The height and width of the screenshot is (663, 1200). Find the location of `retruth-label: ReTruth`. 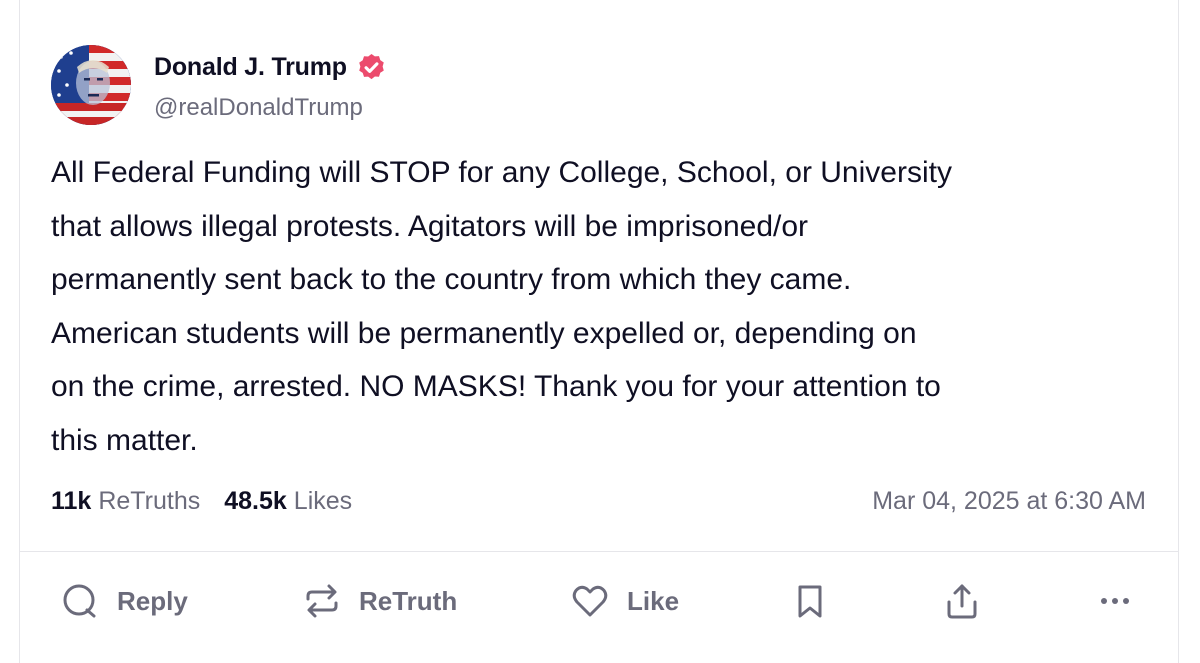

retruth-label: ReTruth is located at coordinates (408, 600).